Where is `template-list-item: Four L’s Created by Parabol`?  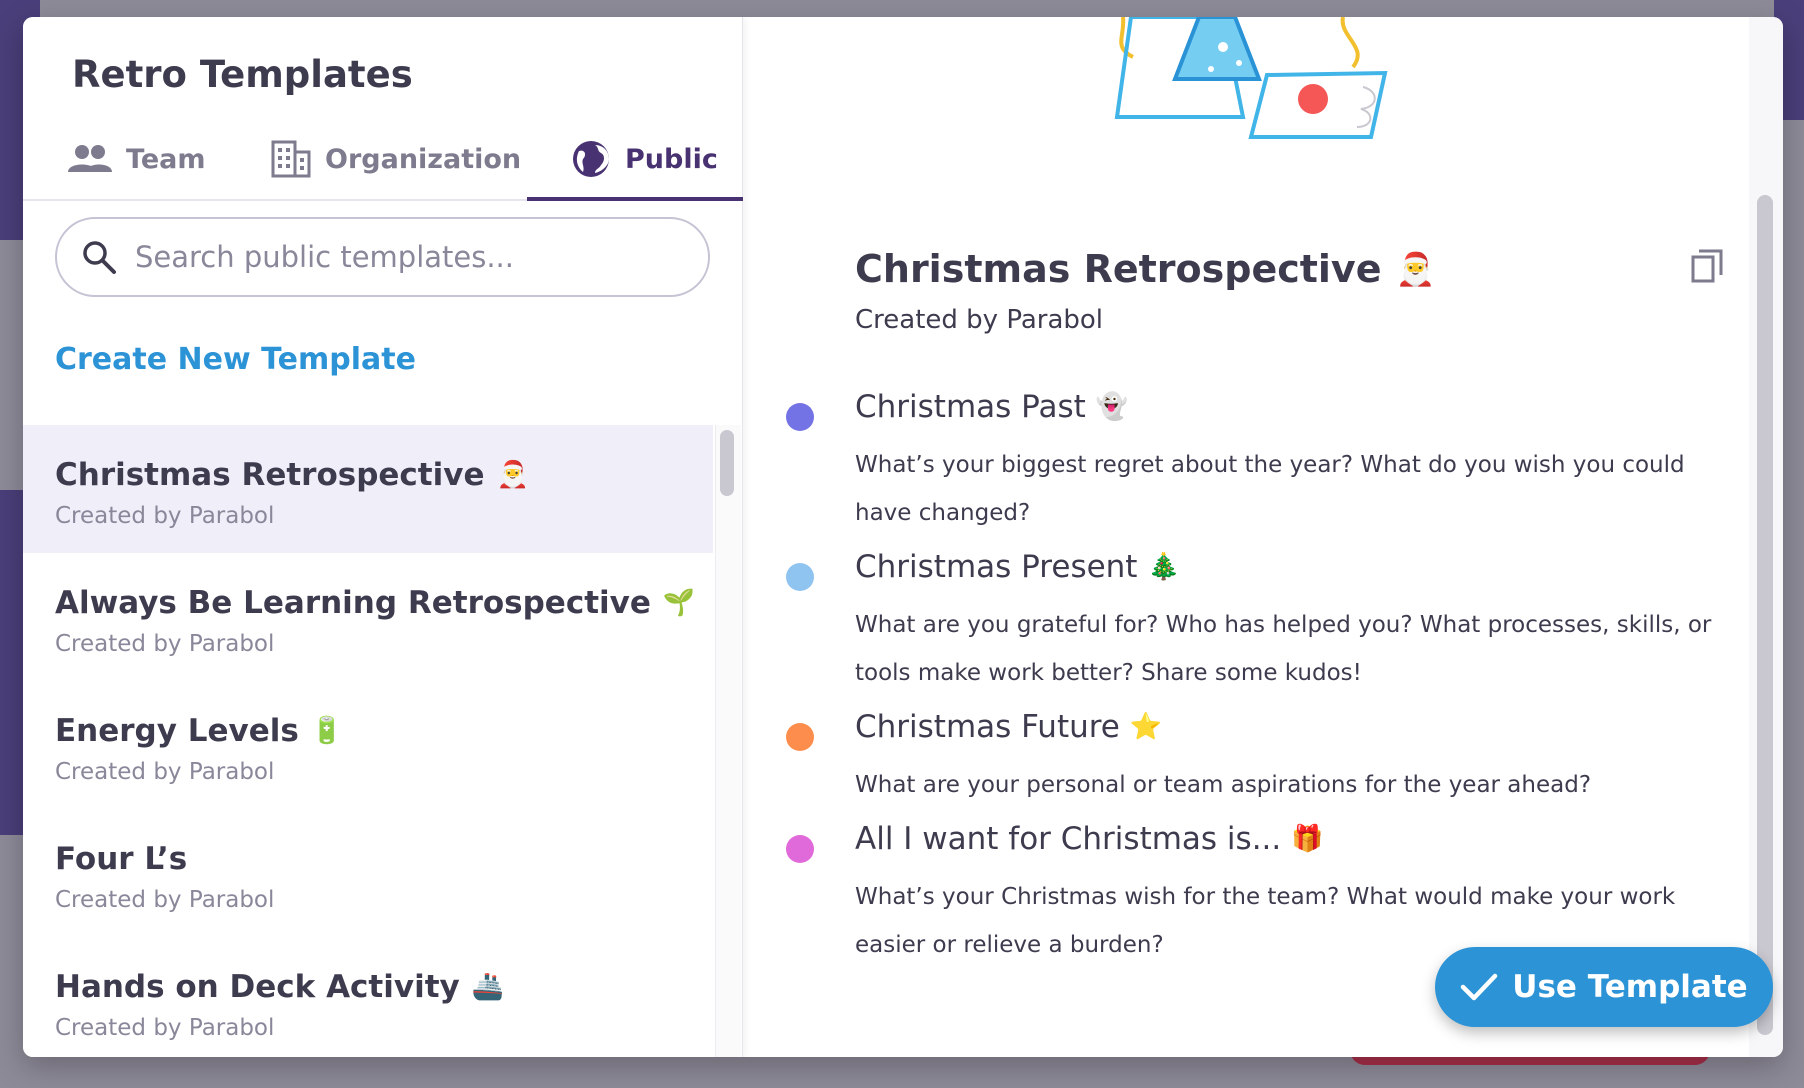
template-list-item: Four L’s Created by Parabol is located at coordinates (368, 873).